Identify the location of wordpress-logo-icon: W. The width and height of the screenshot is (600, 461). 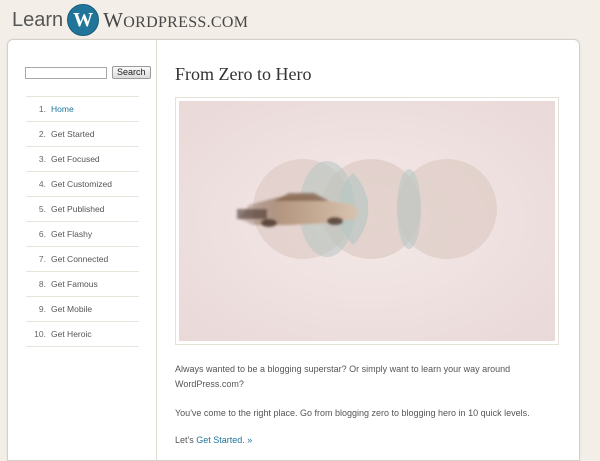
(83, 20).